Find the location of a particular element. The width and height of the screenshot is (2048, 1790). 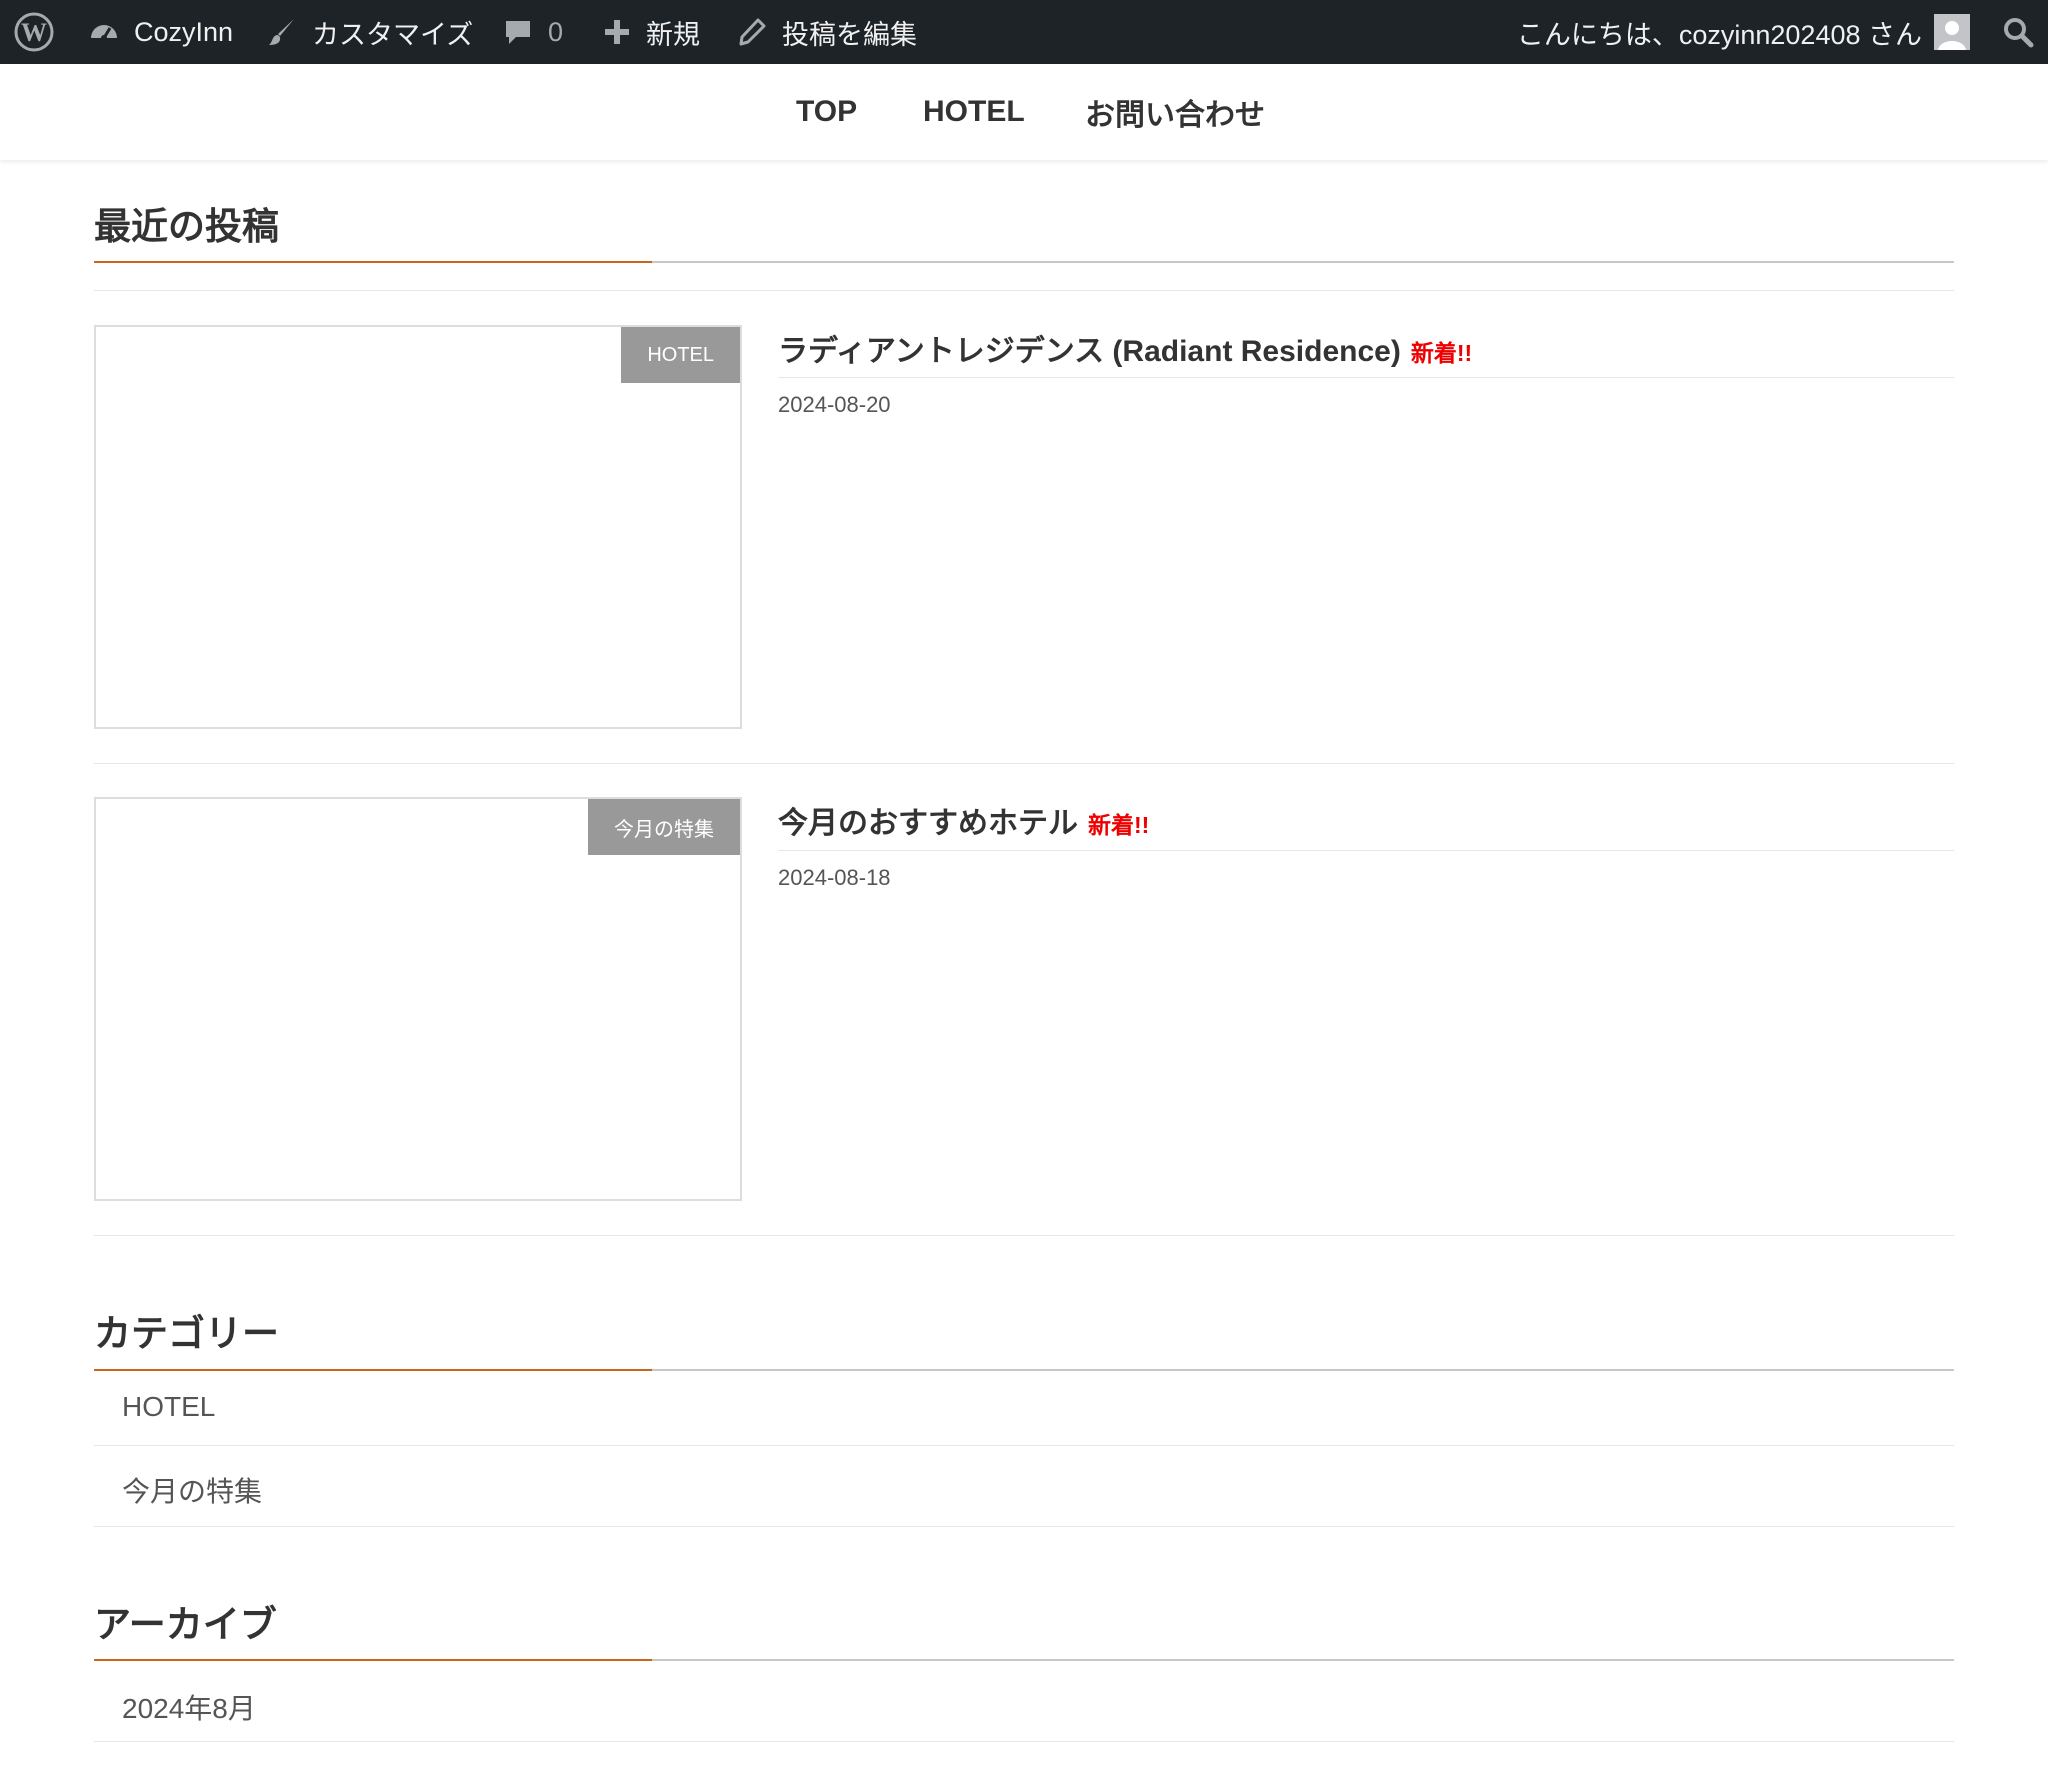

nav-item-top: TOP is located at coordinates (826, 112).